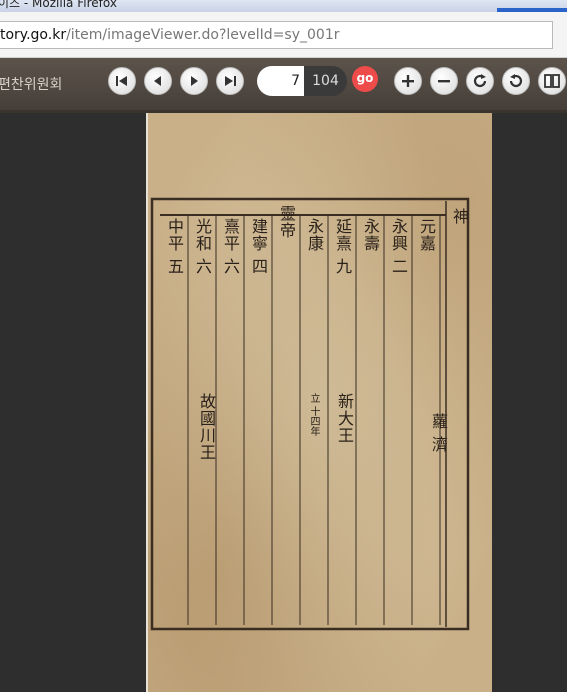 Image resolution: width=567 pixels, height=692 pixels. I want to click on first-page-button, so click(122, 81).